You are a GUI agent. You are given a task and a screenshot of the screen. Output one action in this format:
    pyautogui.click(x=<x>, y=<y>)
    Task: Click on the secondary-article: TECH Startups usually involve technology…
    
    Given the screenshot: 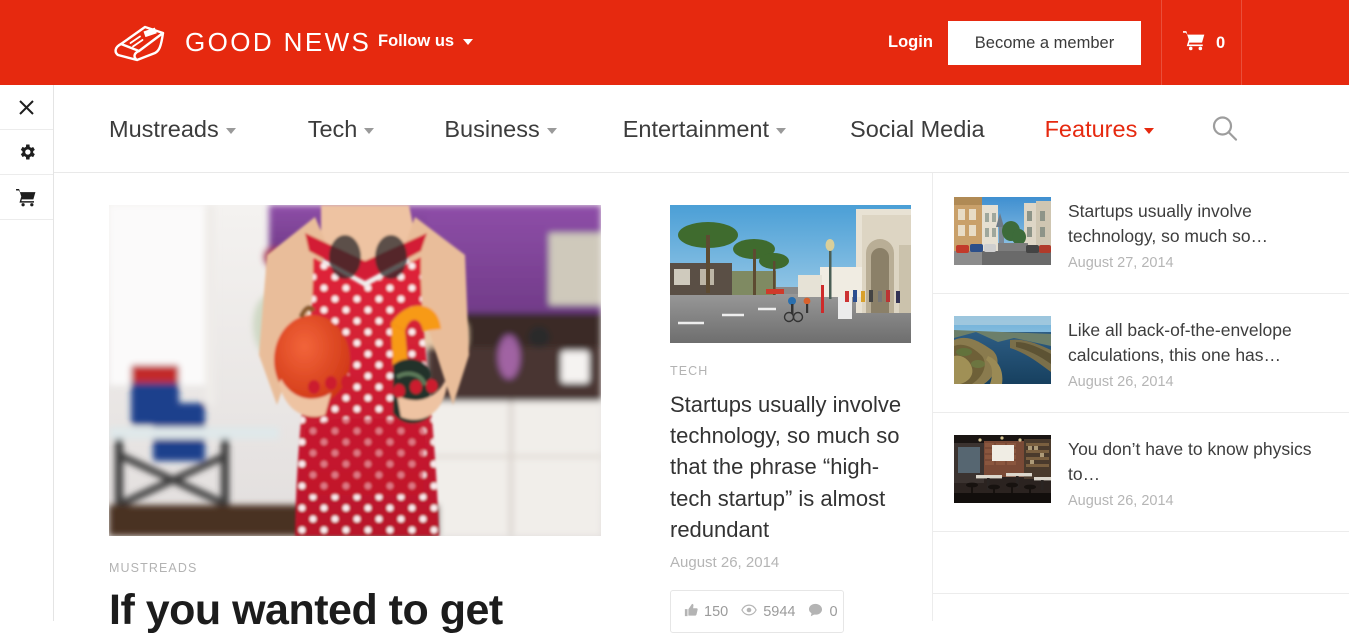 What is the action you would take?
    pyautogui.click(x=790, y=419)
    